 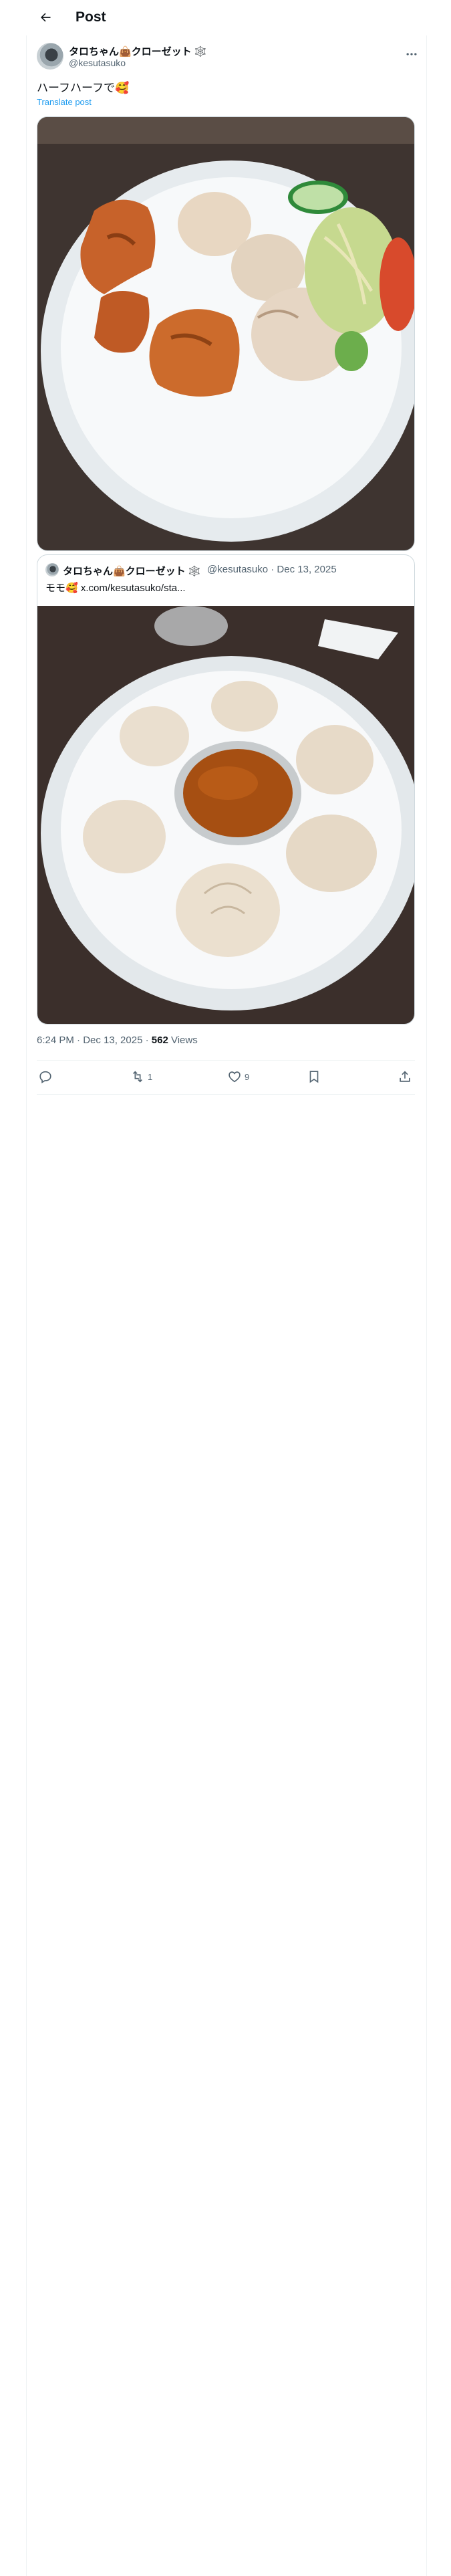 I want to click on reply-button, so click(x=45, y=1076).